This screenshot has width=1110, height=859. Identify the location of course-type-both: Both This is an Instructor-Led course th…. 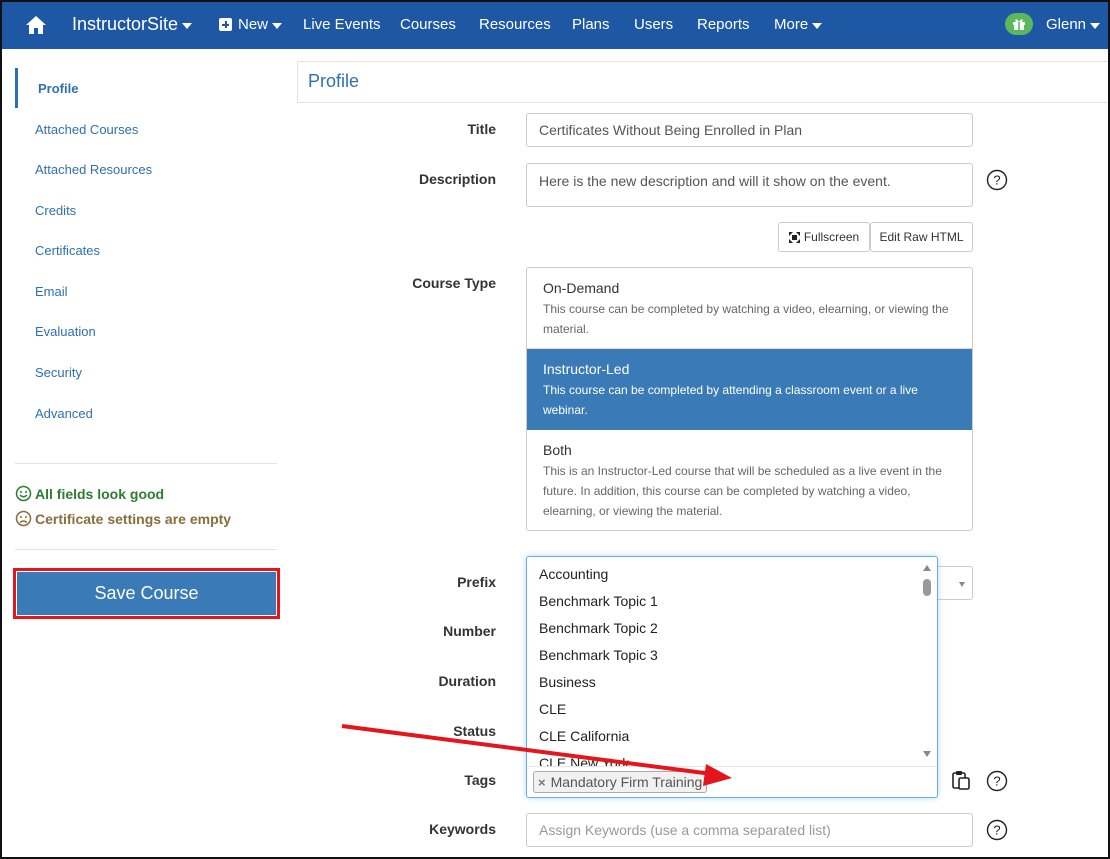
(749, 480).